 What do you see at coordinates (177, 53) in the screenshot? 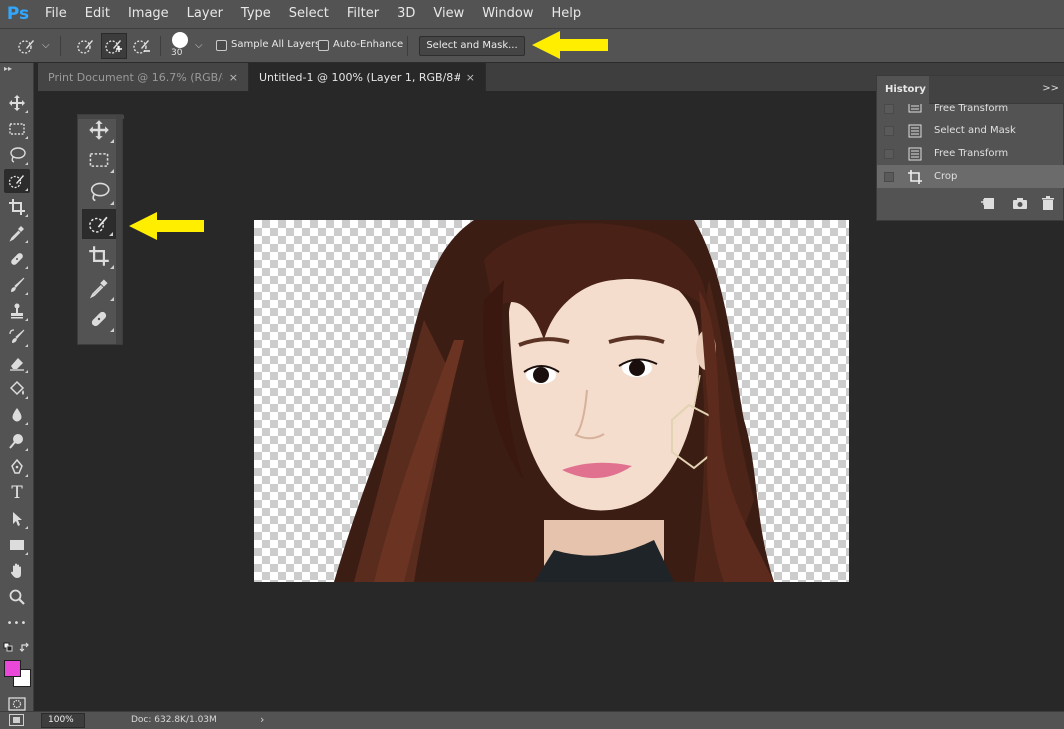
I see `brush-size-label: 30` at bounding box center [177, 53].